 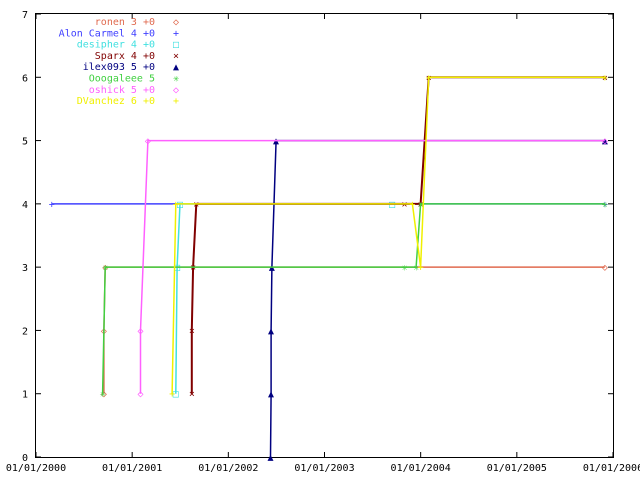 What do you see at coordinates (324, 468) in the screenshot?
I see `x-tick-label: 01/01/2003` at bounding box center [324, 468].